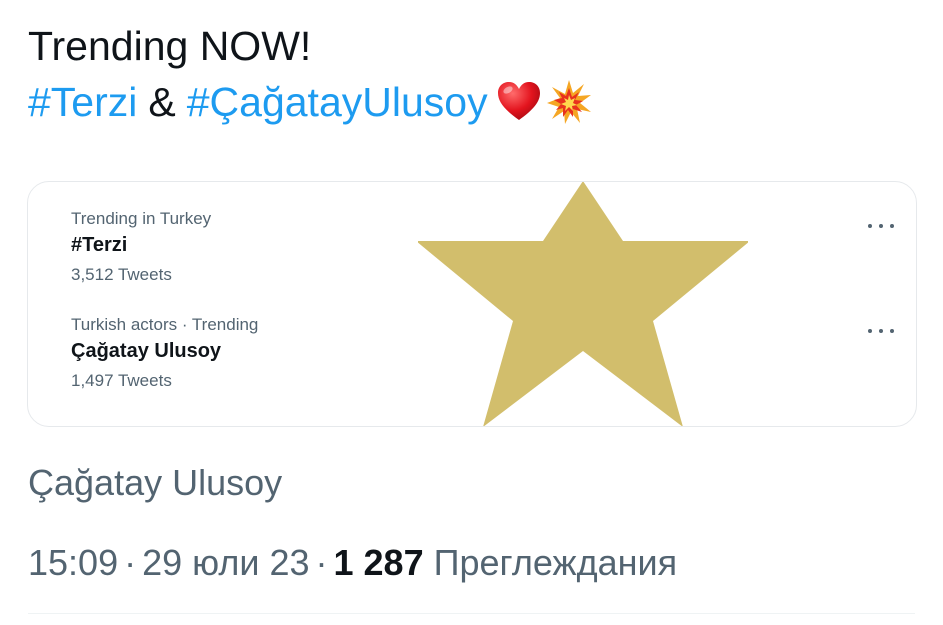  I want to click on hashtag-cagatay-link: #ÇağatayUlusoy, so click(337, 102).